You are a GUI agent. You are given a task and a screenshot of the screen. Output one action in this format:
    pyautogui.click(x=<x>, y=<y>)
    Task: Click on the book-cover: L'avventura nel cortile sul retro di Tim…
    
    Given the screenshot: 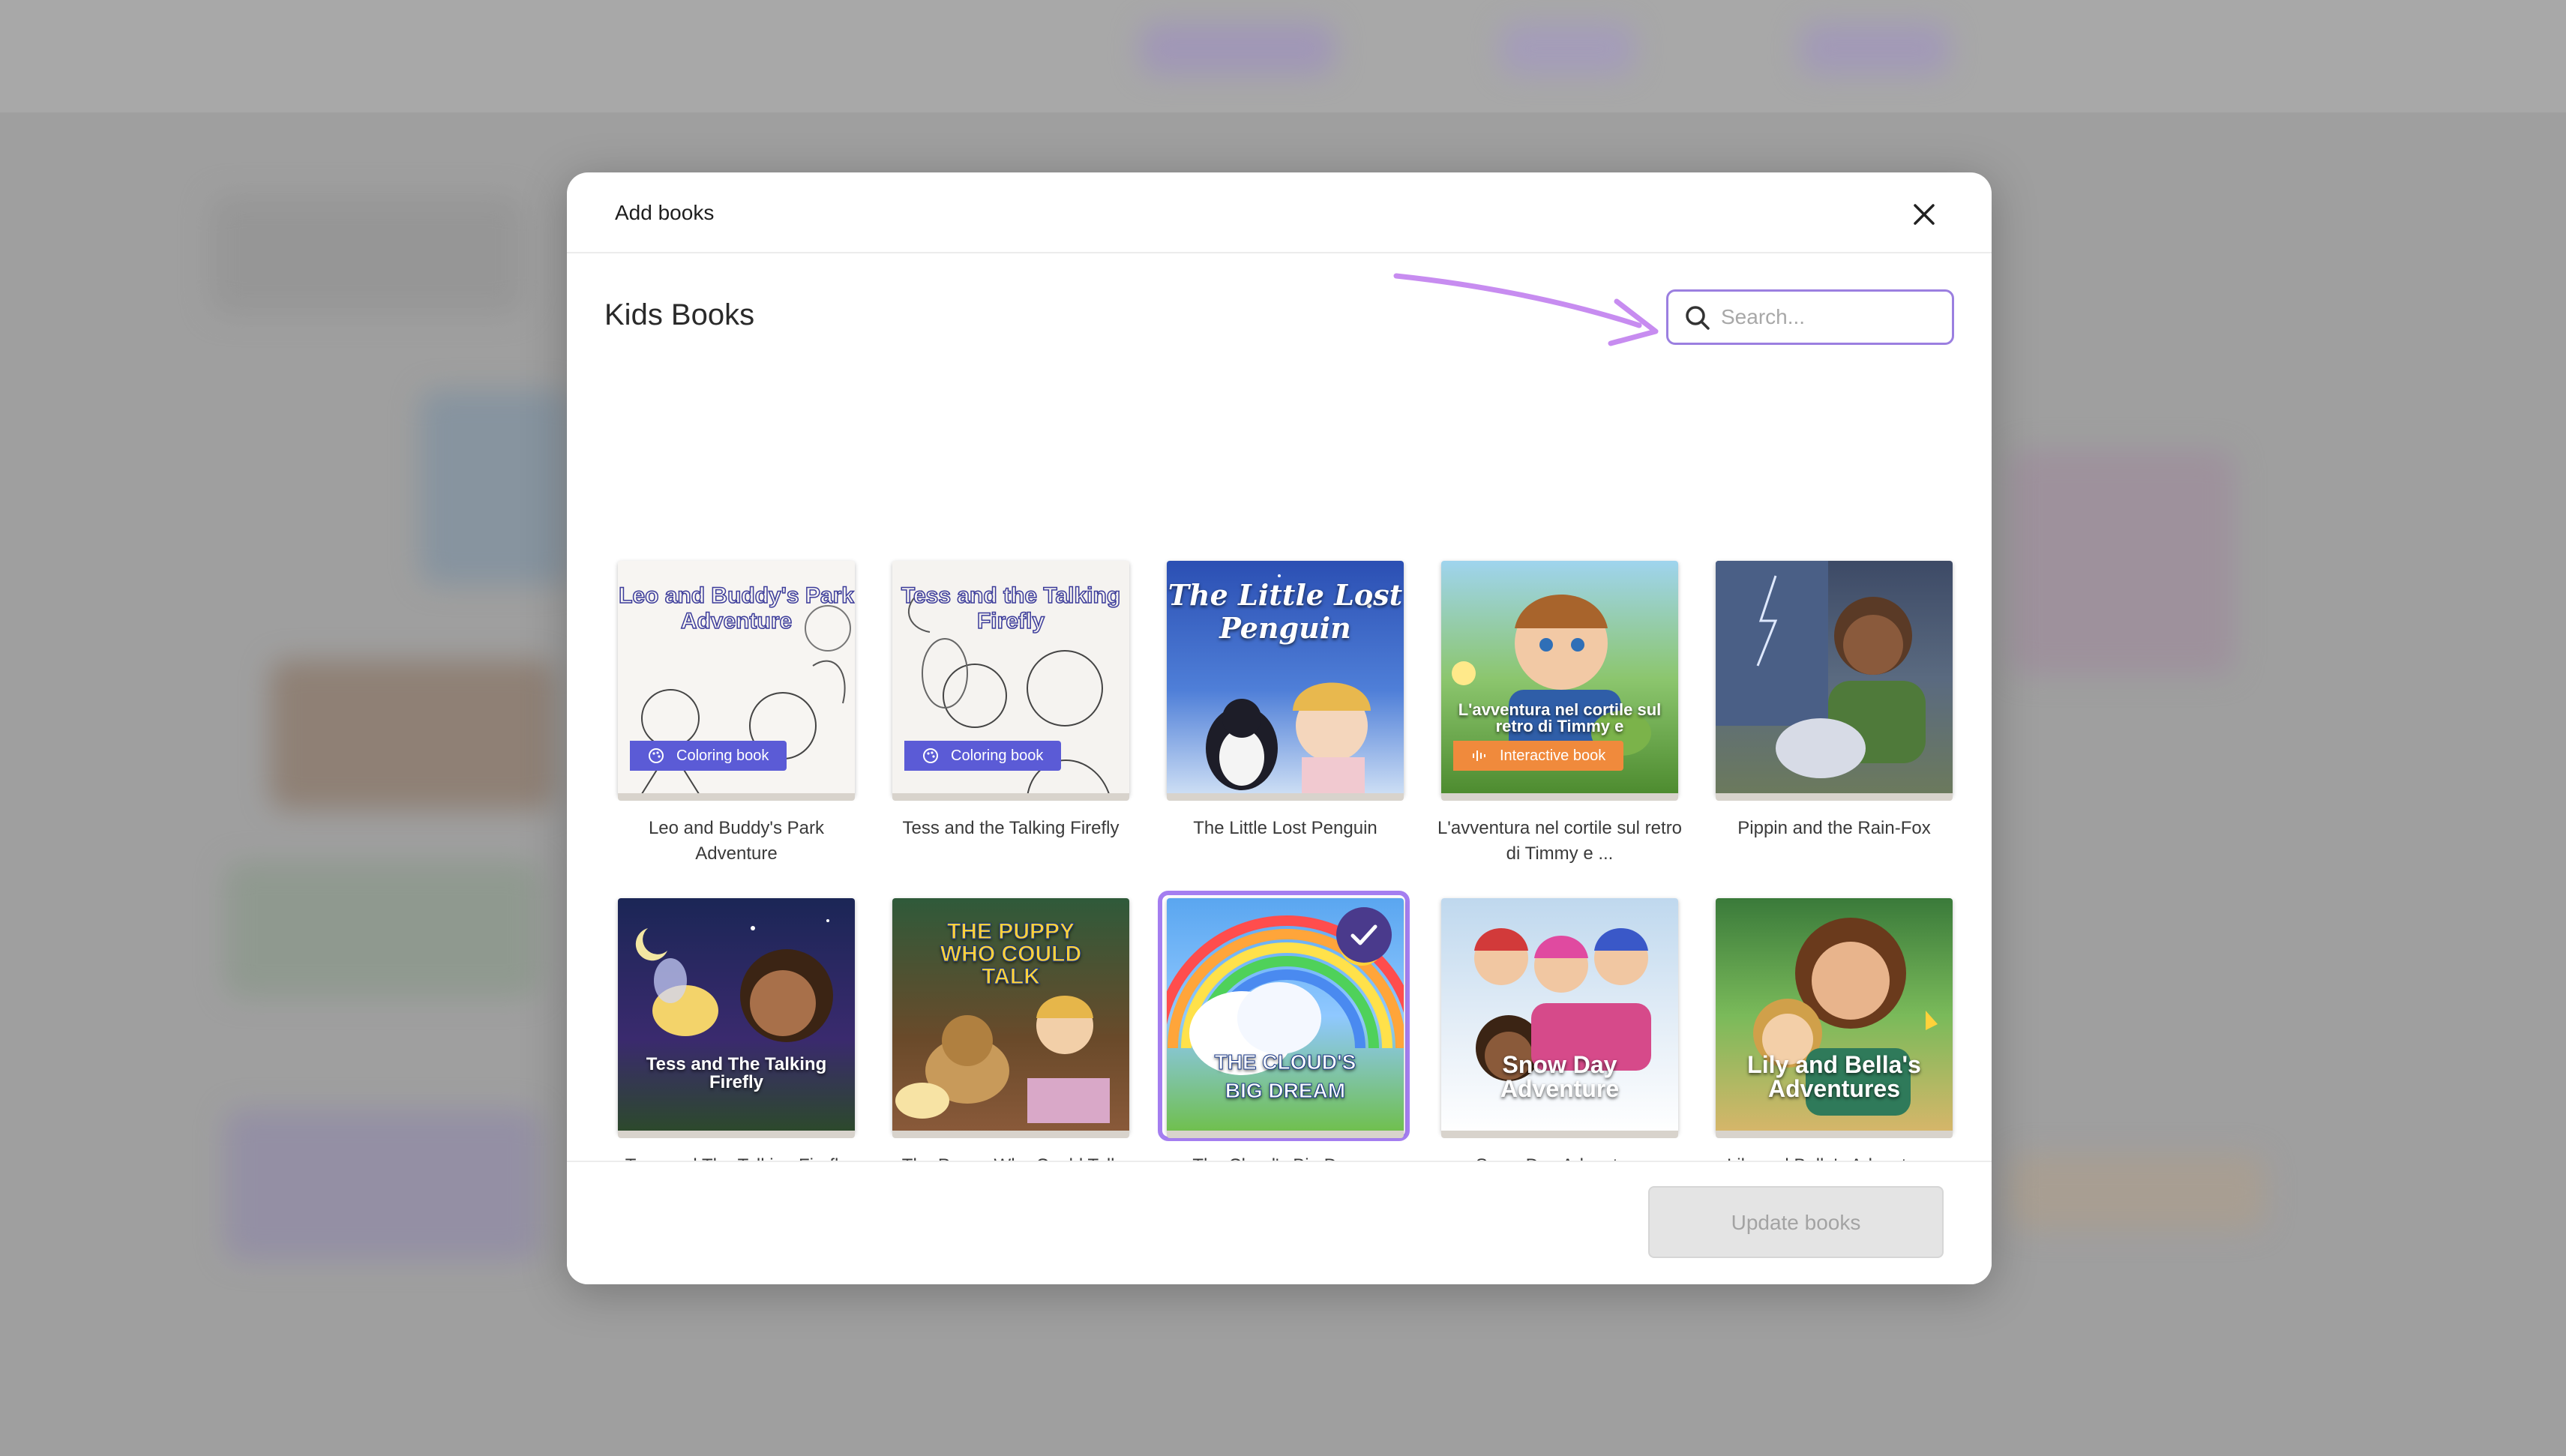 What is the action you would take?
    pyautogui.click(x=1559, y=678)
    